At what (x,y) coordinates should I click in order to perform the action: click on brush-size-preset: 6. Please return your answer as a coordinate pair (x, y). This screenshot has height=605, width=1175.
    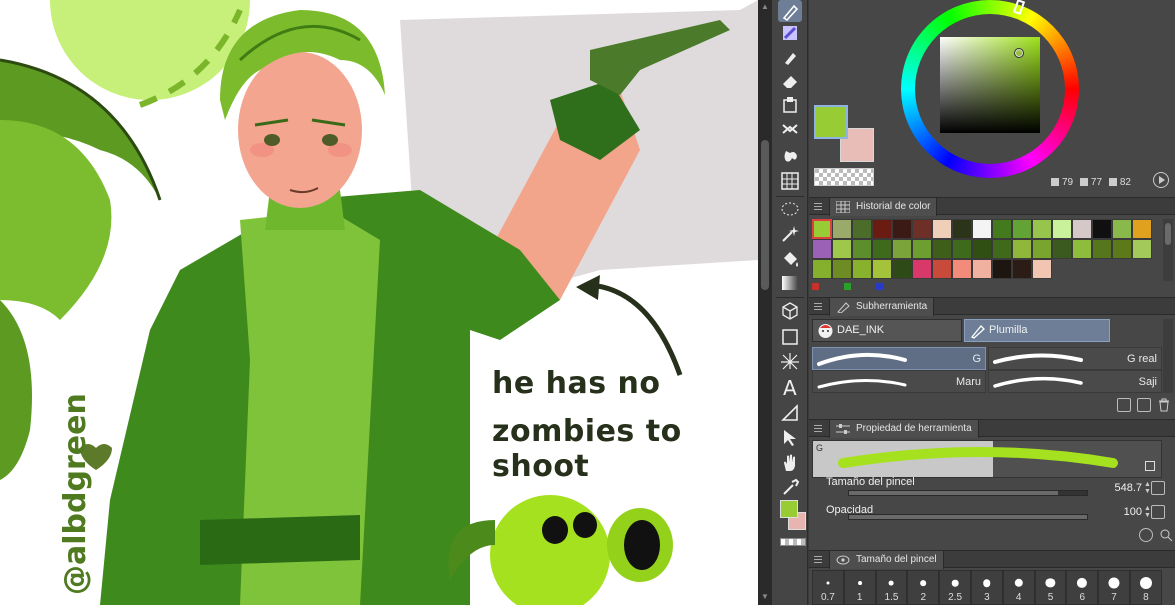
    Looking at the image, I should click on (1082, 587).